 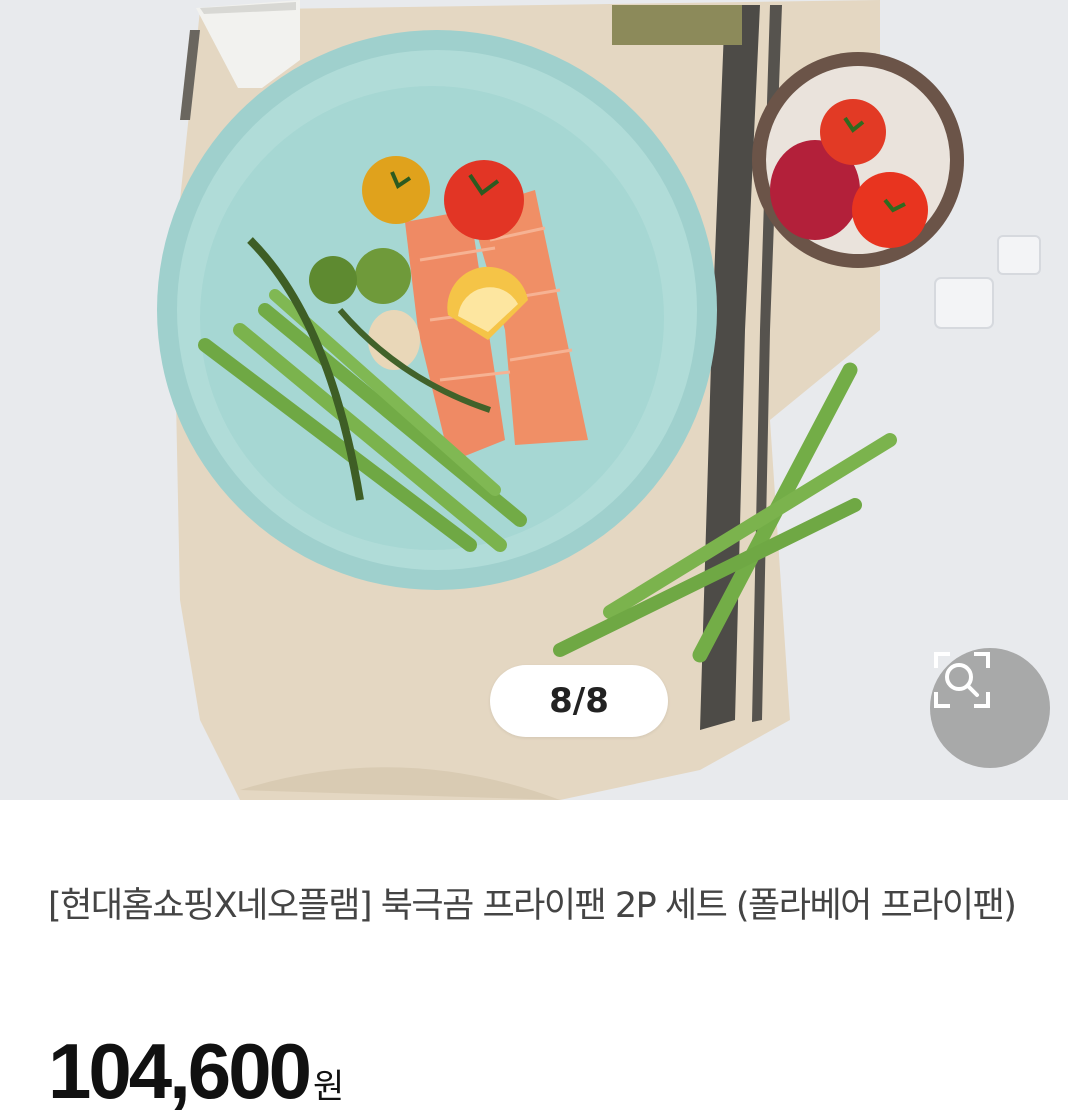 What do you see at coordinates (180, 1071) in the screenshot?
I see `product-price: 104,600` at bounding box center [180, 1071].